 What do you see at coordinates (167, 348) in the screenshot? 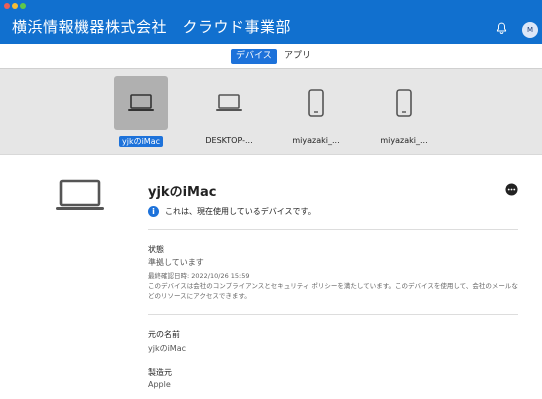
I see `original-name-value: yjkのiMac` at bounding box center [167, 348].